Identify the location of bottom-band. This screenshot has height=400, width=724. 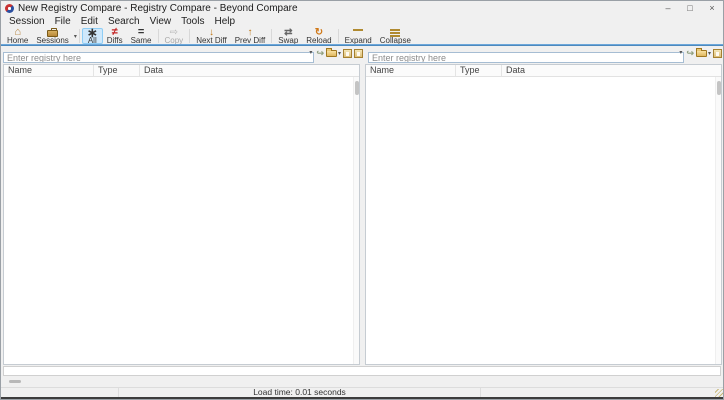
(362, 381).